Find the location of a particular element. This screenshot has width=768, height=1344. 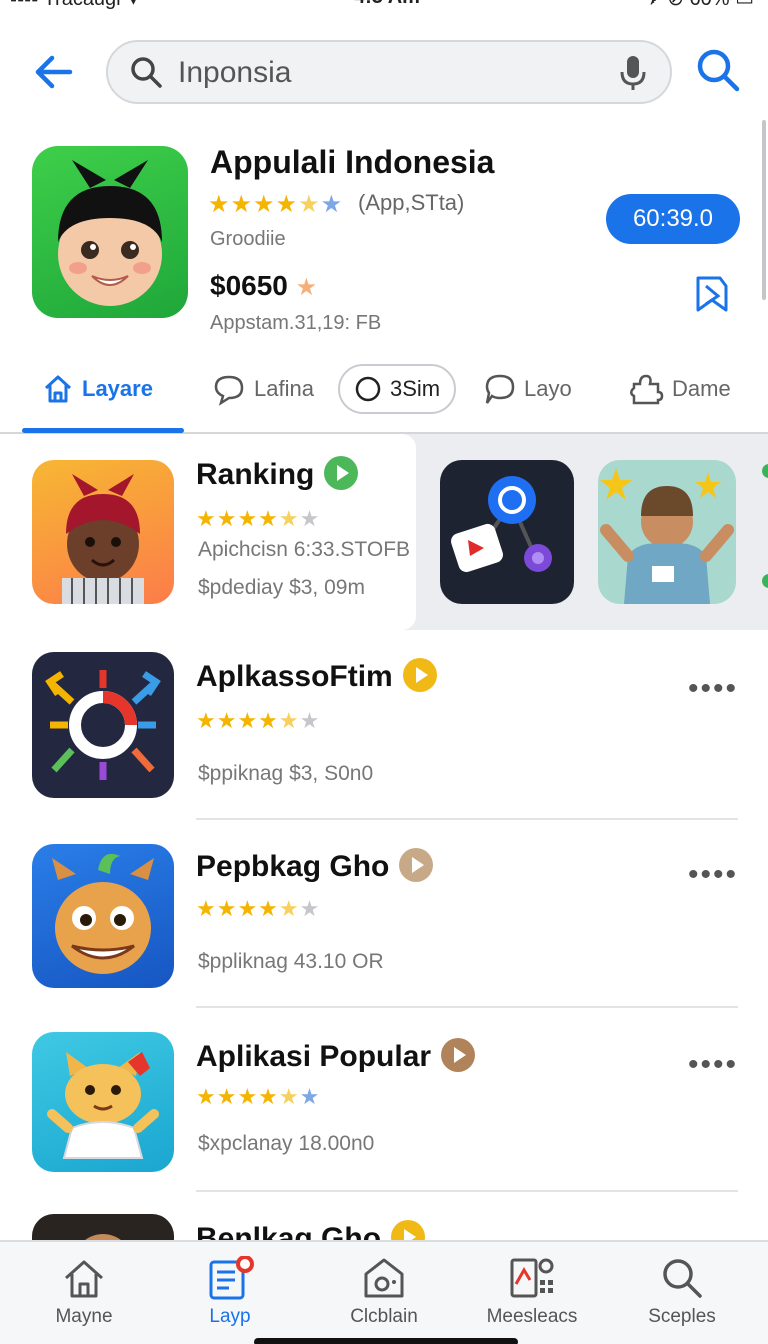

nav-layp: Layp is located at coordinates (230, 1292).